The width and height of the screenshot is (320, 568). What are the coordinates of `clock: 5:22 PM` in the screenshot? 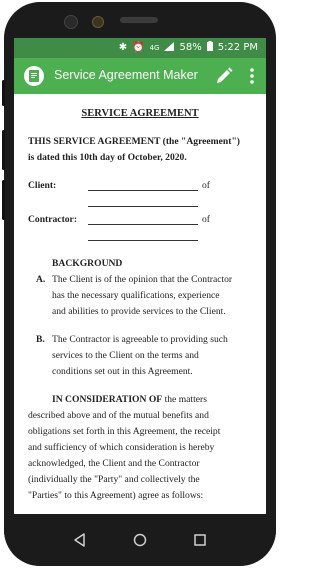 It's located at (237, 47).